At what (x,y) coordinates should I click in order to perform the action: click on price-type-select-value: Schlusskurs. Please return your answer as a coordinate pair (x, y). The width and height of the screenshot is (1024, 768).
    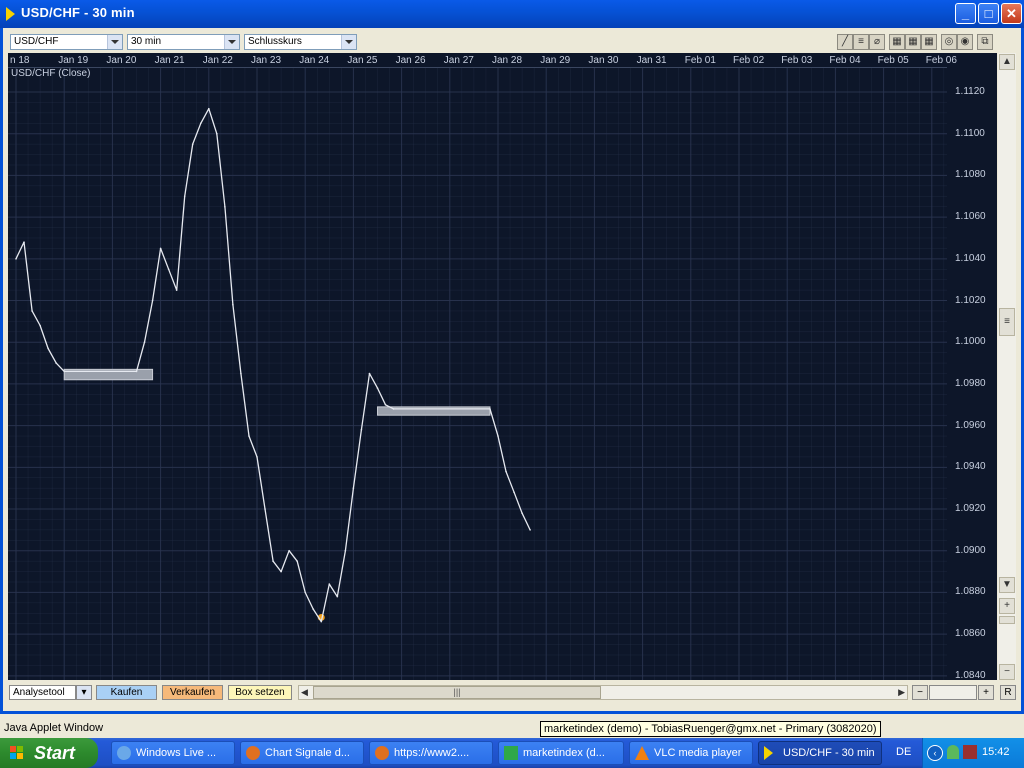
    Looking at the image, I should click on (275, 41).